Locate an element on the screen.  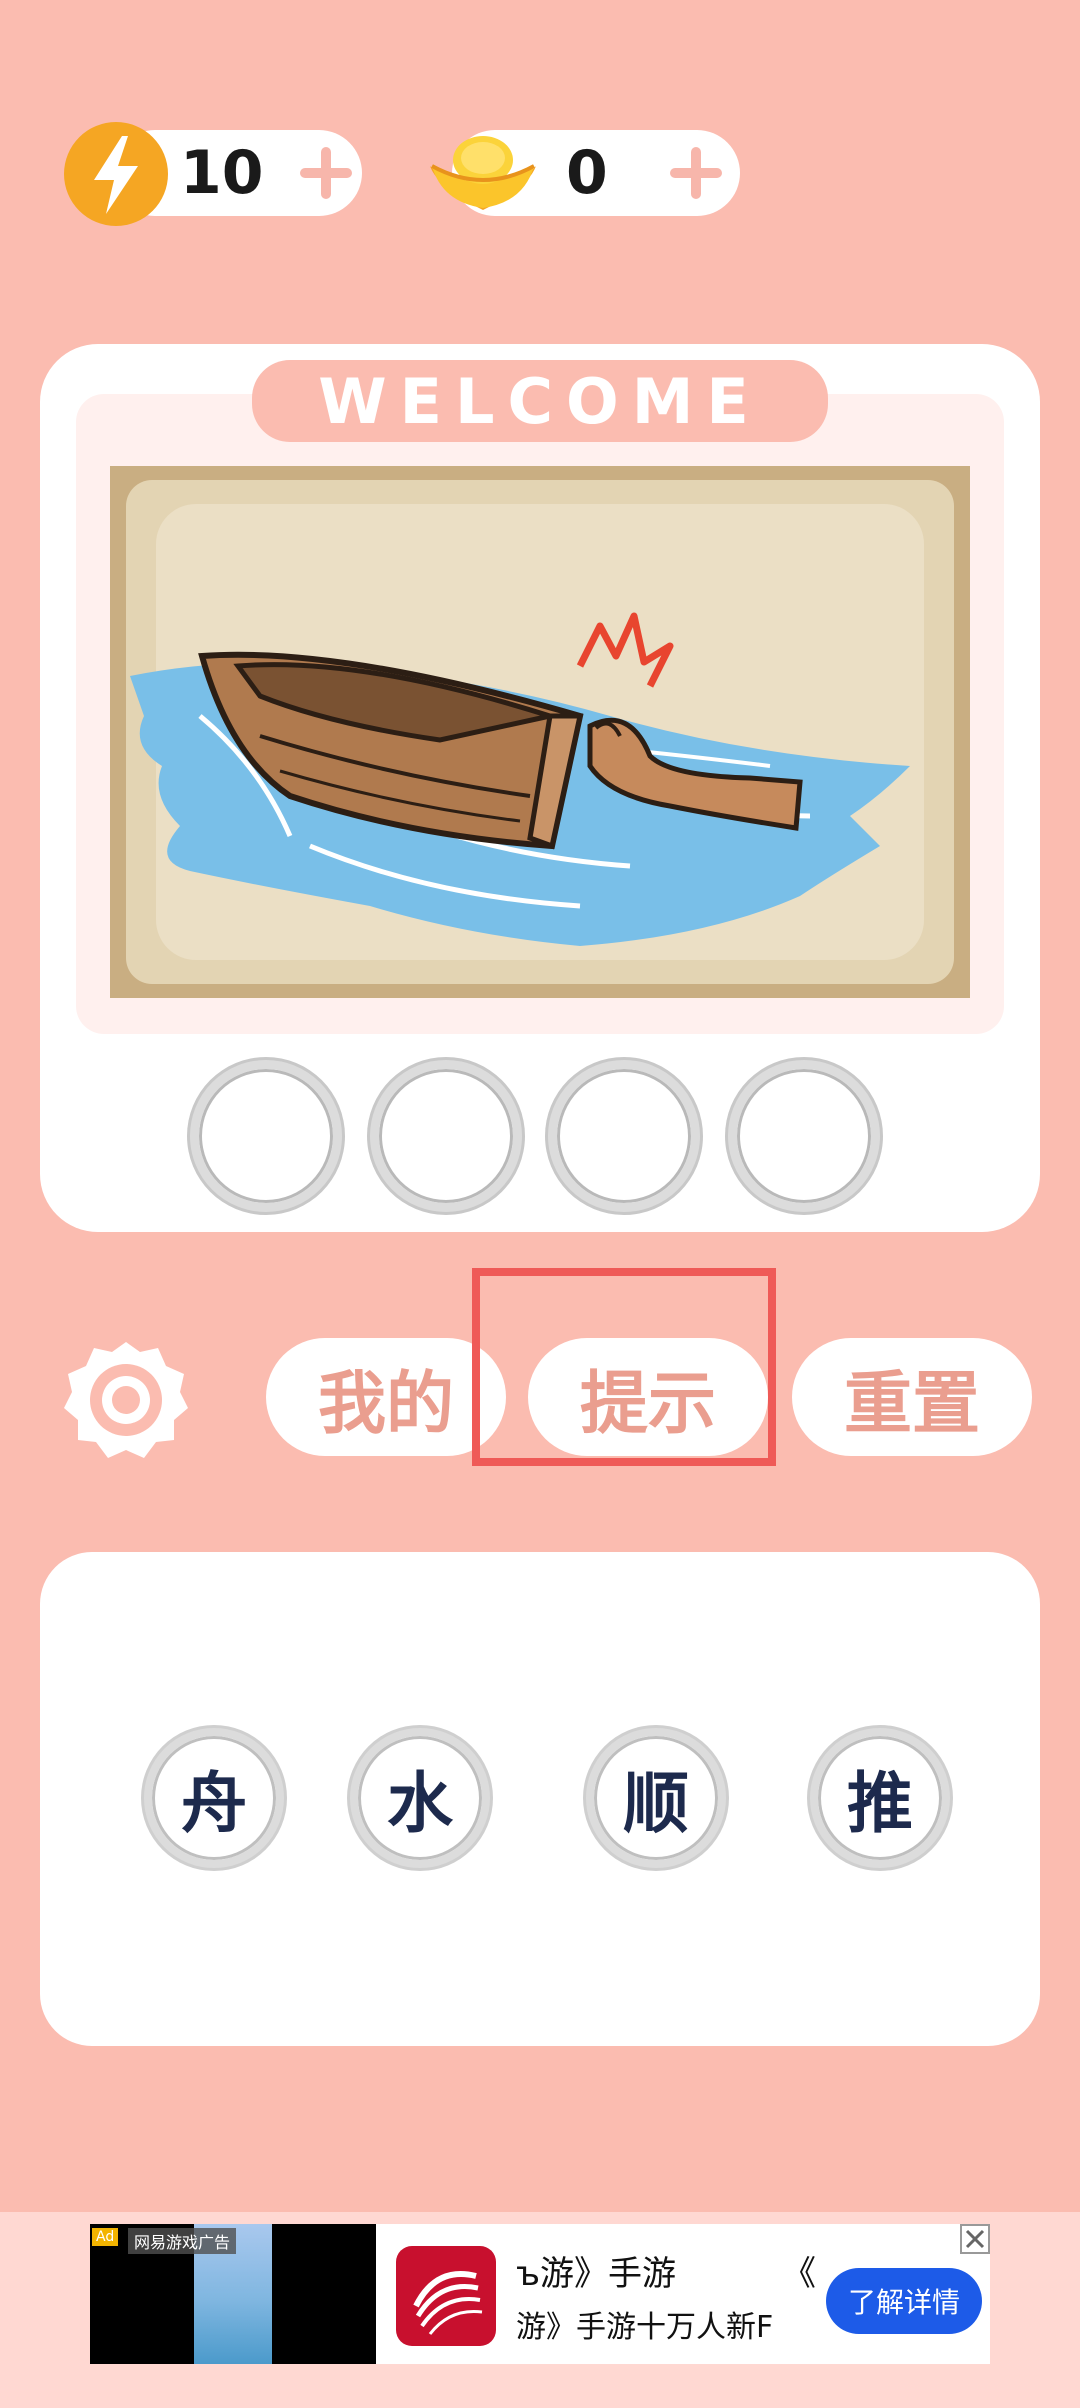
ad-headline: ъ游》手游 is located at coordinates (596, 2274).